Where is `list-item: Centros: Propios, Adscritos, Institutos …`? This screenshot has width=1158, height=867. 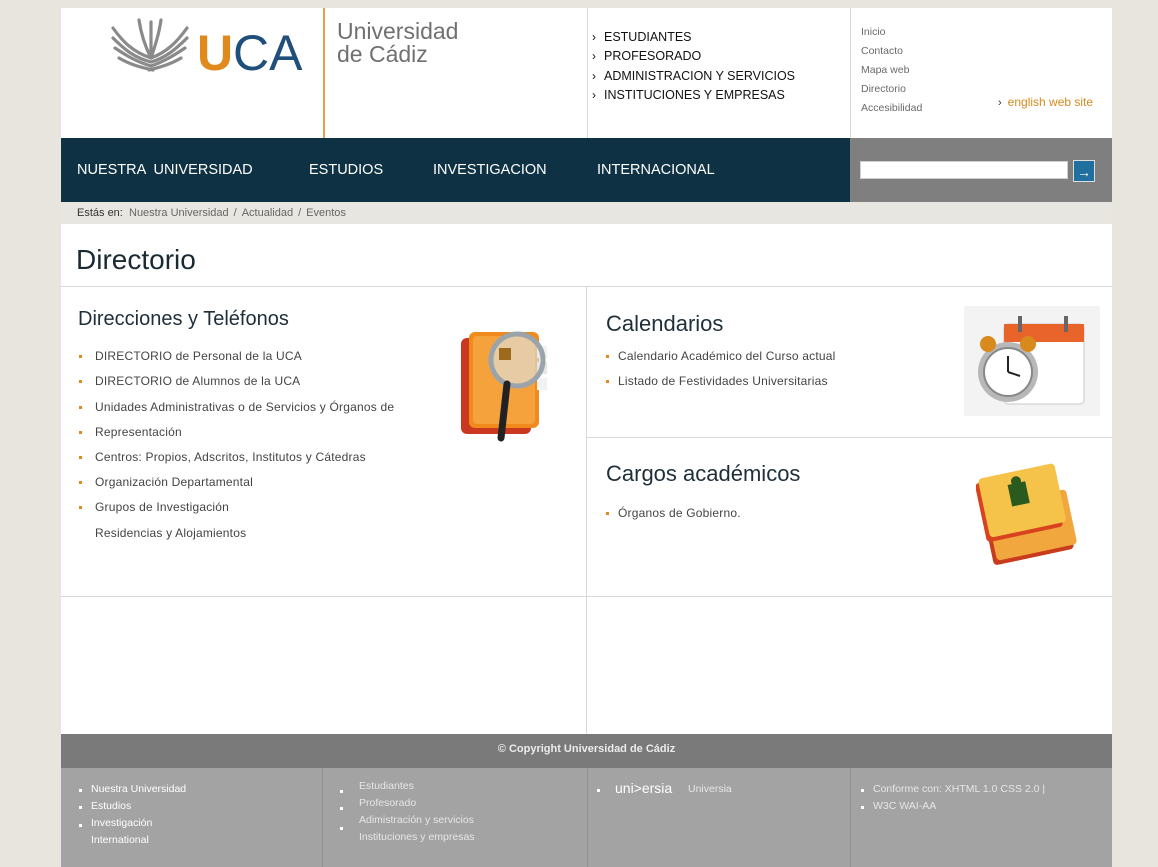
list-item: Centros: Propios, Adscritos, Institutos … is located at coordinates (222, 457).